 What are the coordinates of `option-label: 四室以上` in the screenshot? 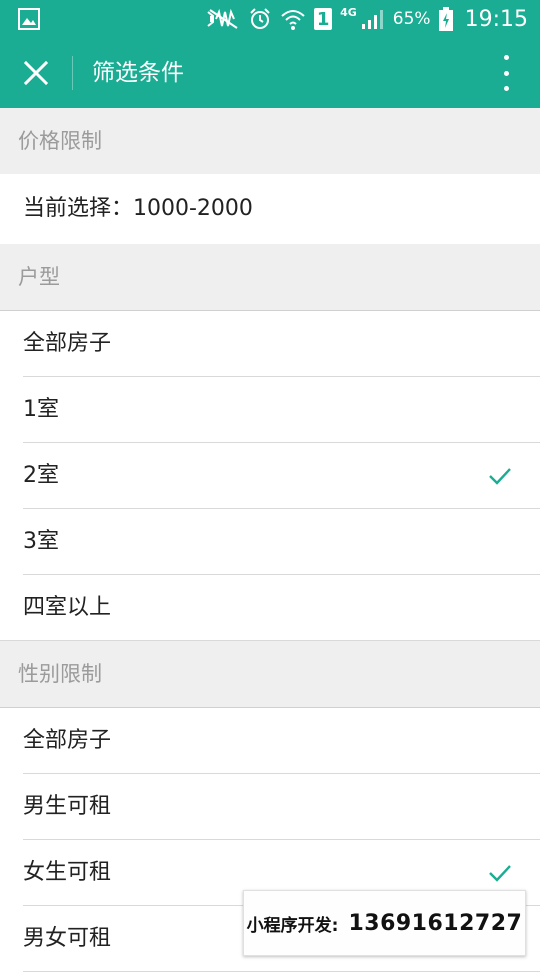 It's located at (67, 607).